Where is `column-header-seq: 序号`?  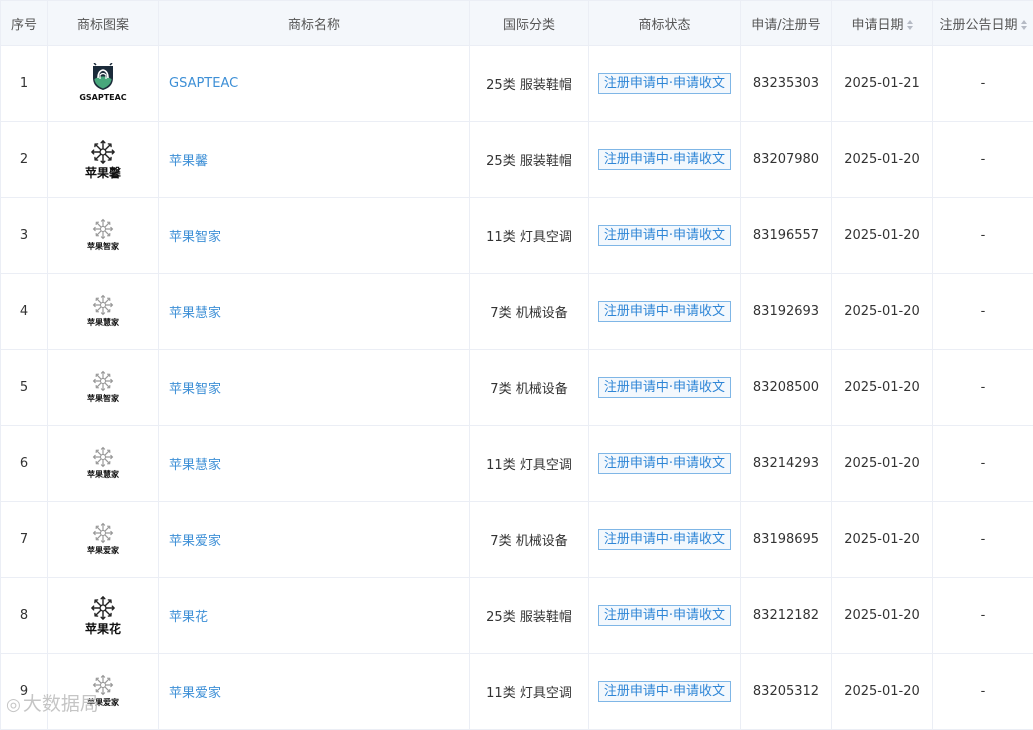 column-header-seq: 序号 is located at coordinates (24, 23).